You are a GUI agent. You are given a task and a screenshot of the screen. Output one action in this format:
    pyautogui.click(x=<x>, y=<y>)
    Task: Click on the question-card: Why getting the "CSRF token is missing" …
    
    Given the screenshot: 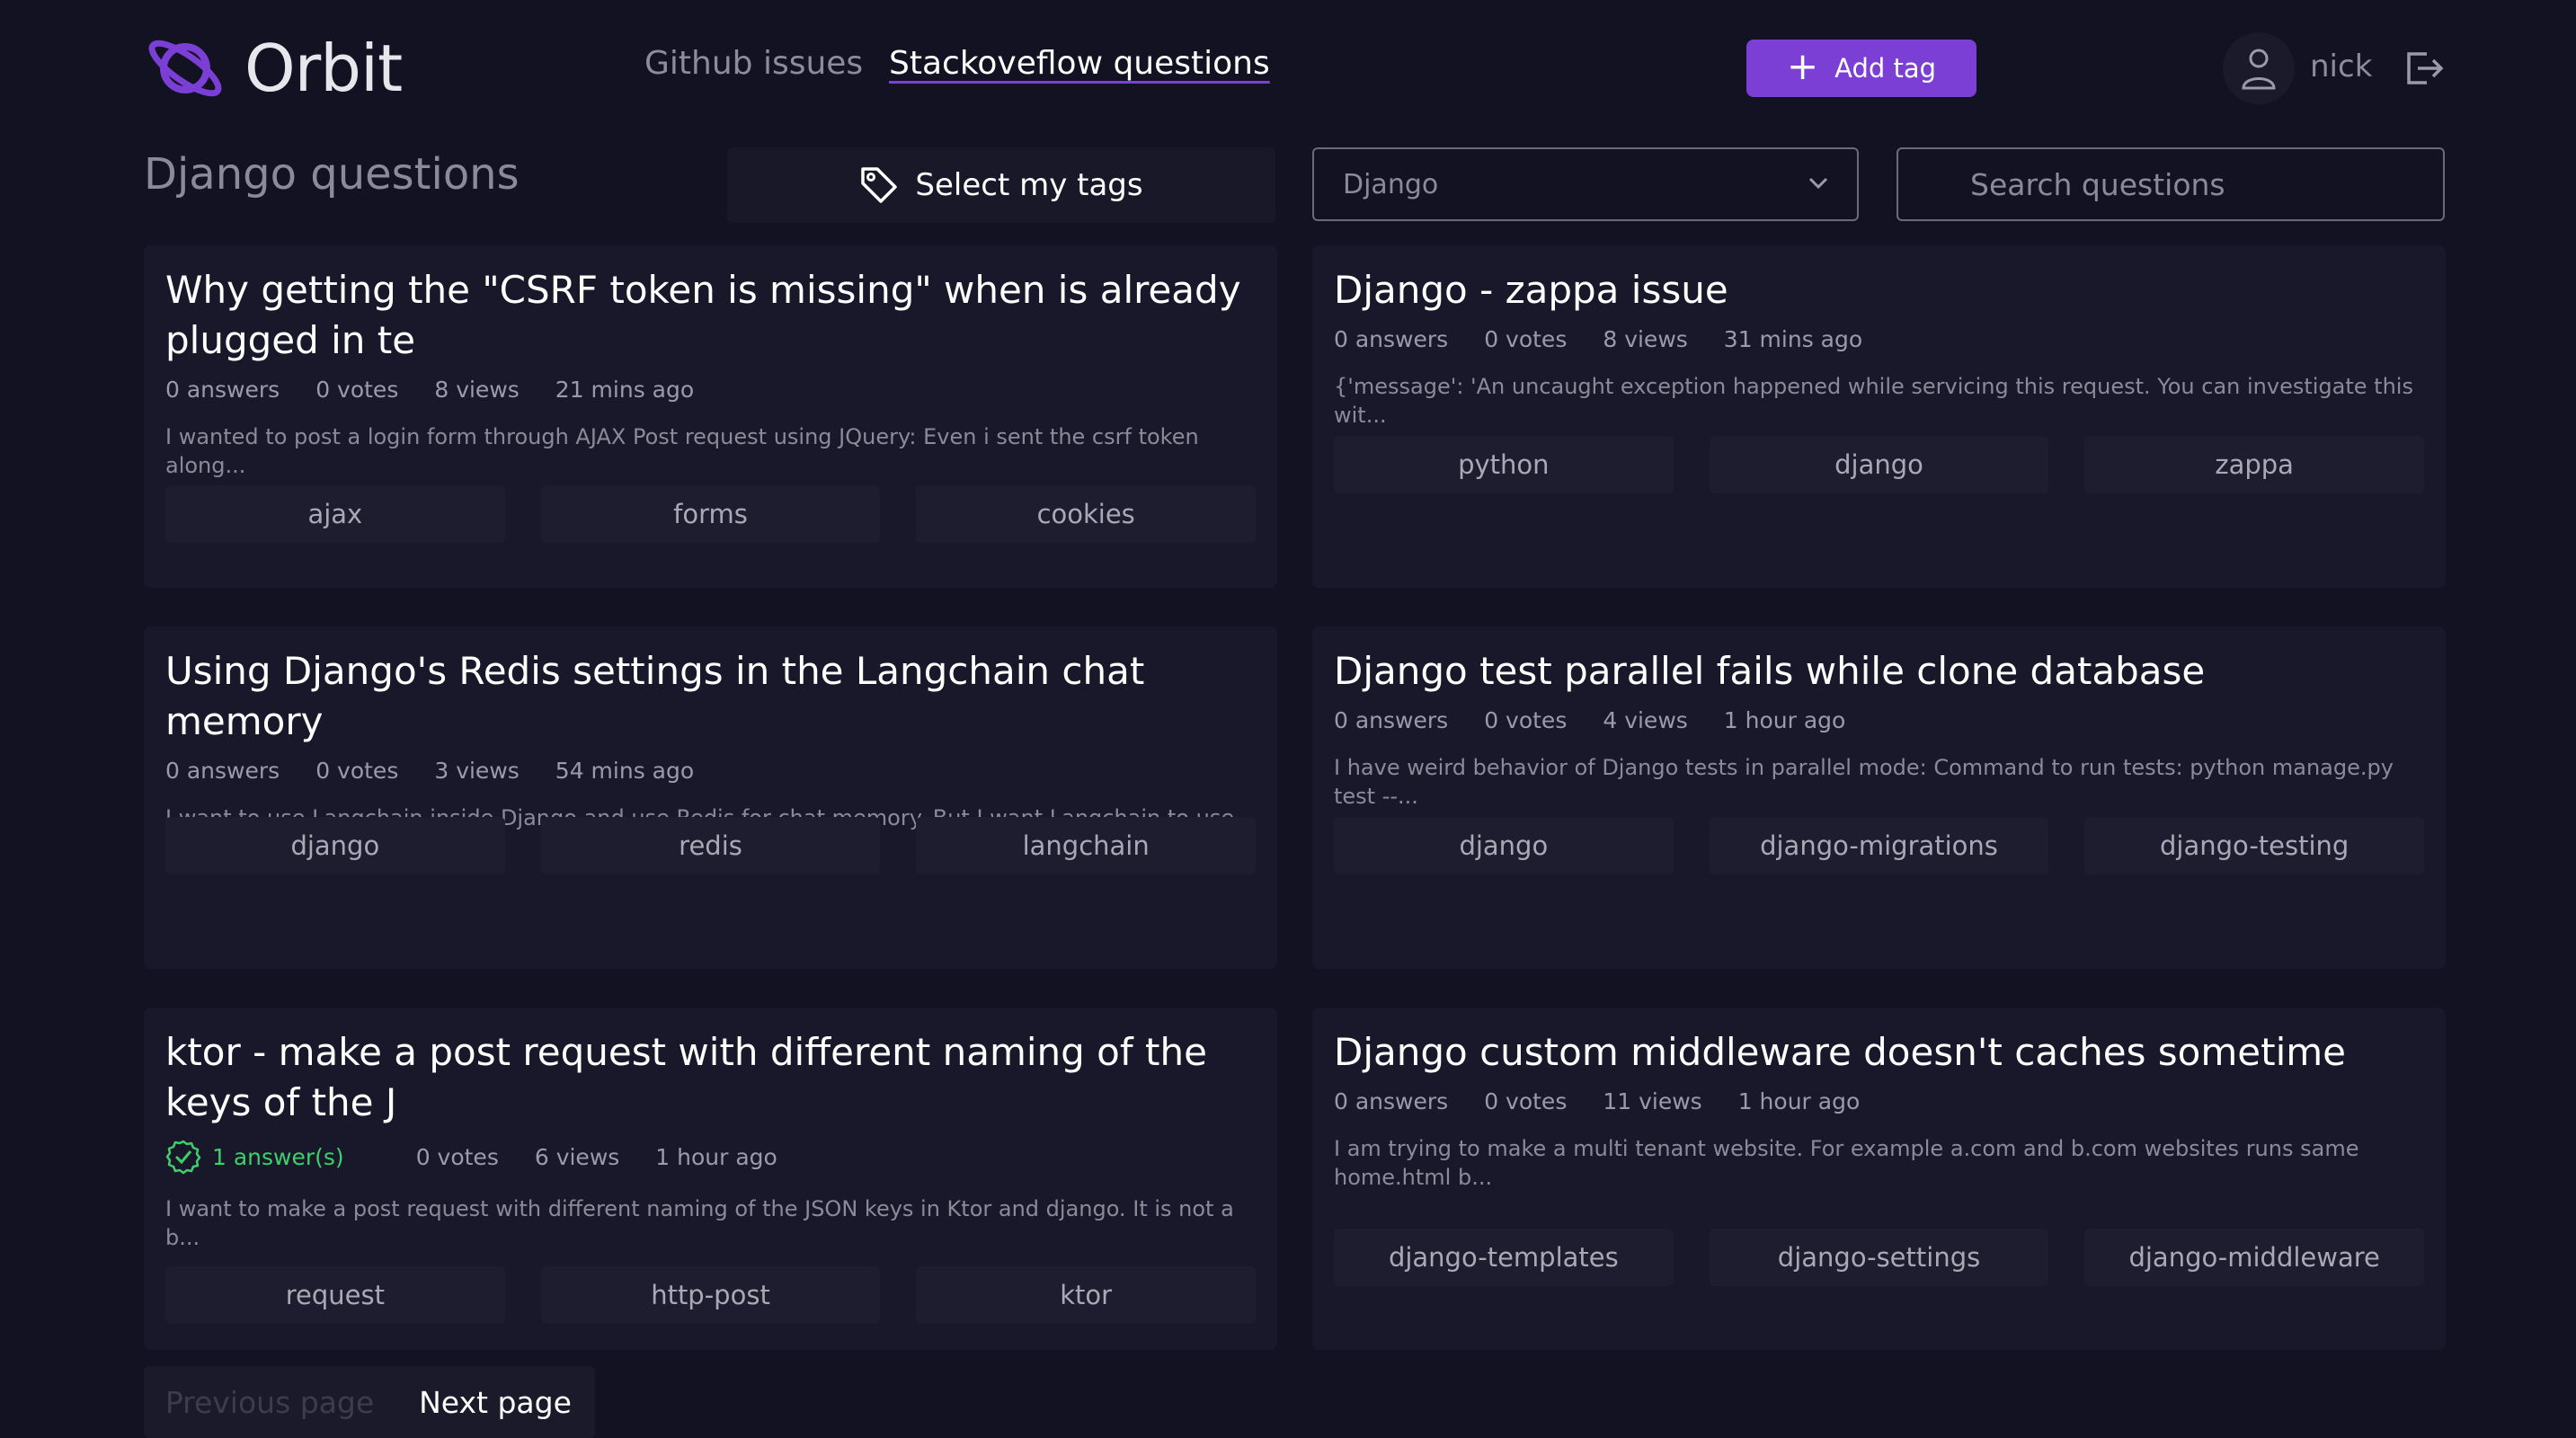 What is the action you would take?
    pyautogui.click(x=710, y=416)
    